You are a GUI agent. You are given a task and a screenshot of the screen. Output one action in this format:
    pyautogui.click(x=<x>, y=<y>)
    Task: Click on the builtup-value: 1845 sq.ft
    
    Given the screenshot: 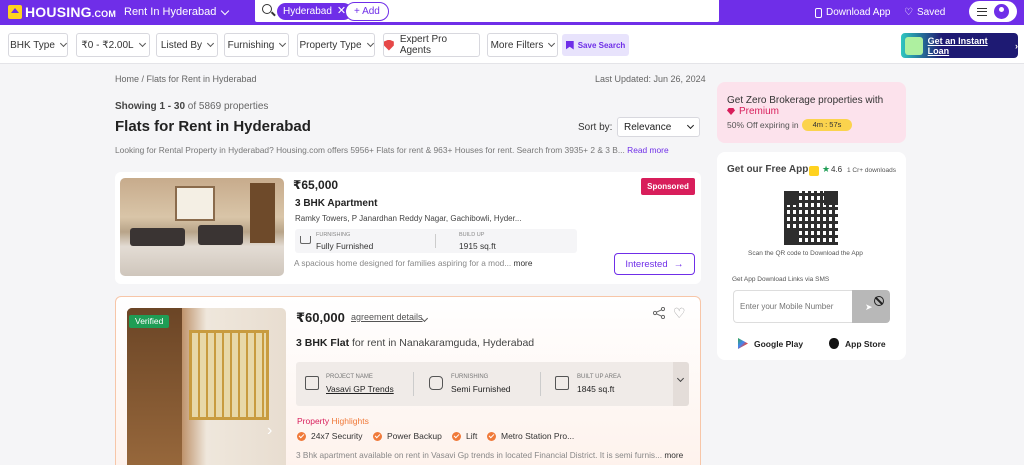 What is the action you would take?
    pyautogui.click(x=596, y=389)
    